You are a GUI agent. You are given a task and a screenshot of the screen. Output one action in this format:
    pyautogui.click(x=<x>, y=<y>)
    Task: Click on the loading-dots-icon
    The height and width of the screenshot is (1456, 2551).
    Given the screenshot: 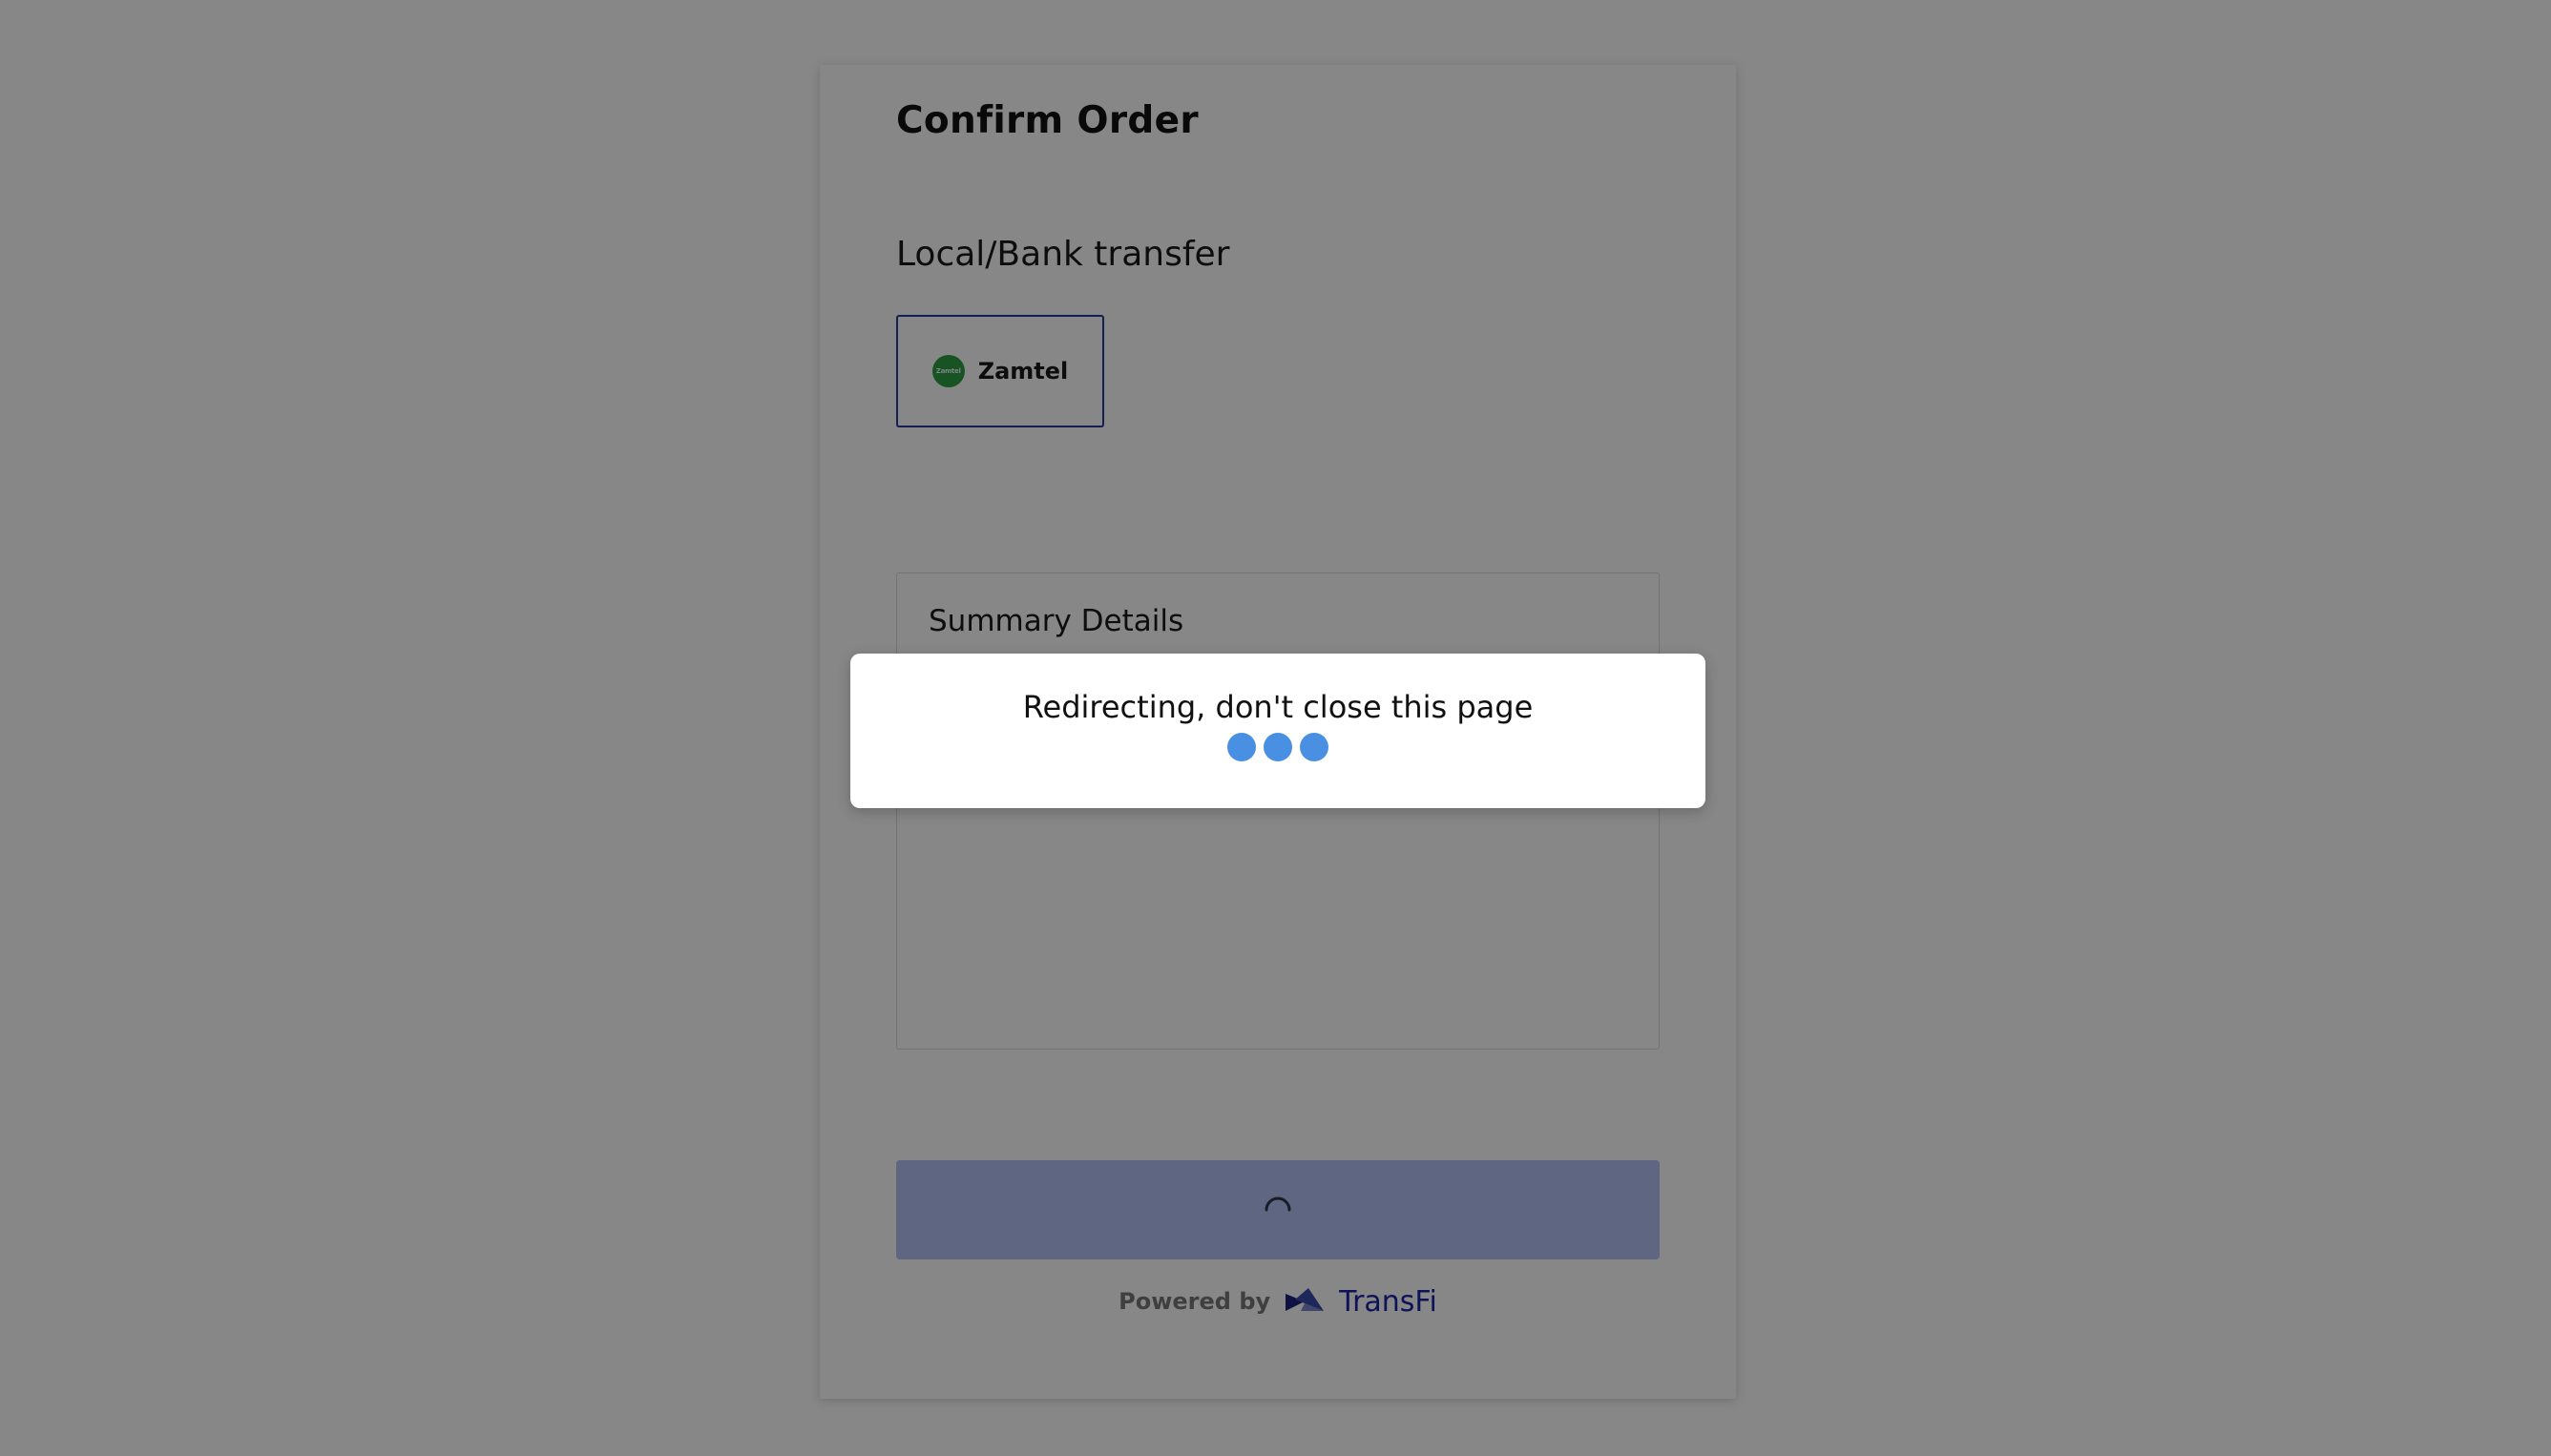 What is the action you would take?
    pyautogui.click(x=1277, y=747)
    